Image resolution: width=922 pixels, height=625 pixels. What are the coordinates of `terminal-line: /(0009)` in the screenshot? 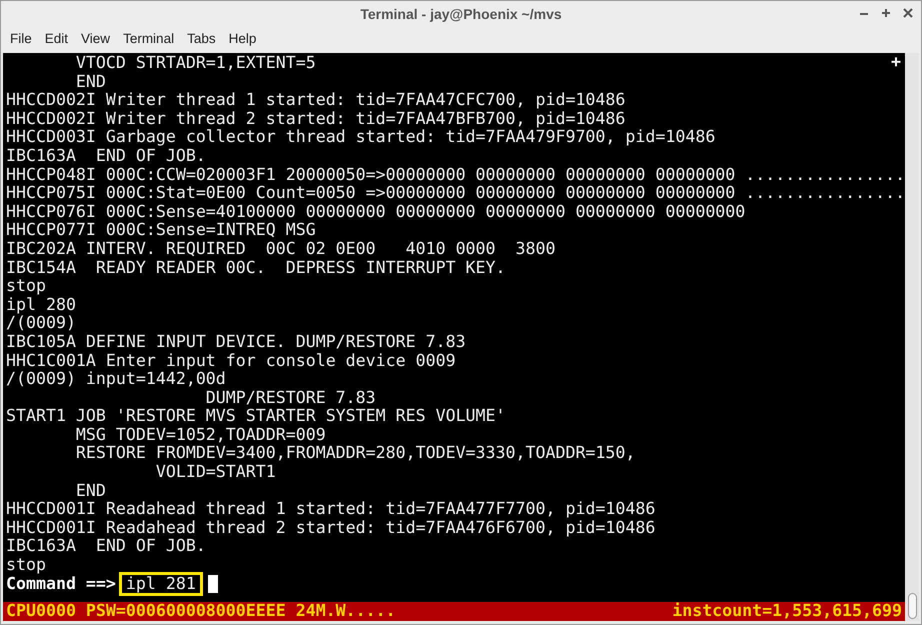 It's located at (41, 323).